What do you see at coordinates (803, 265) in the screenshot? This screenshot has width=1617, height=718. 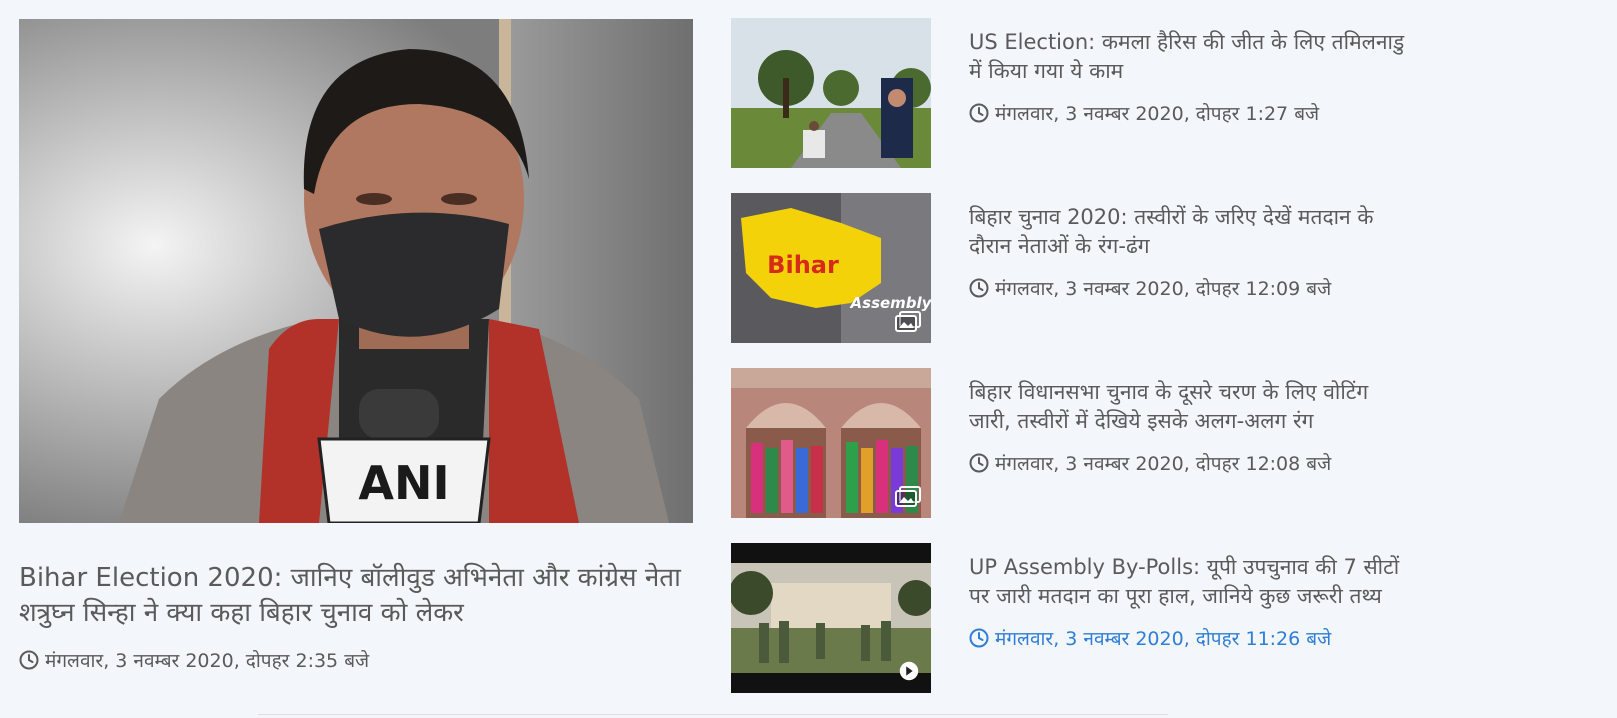 I see `bihar-label: Bihar` at bounding box center [803, 265].